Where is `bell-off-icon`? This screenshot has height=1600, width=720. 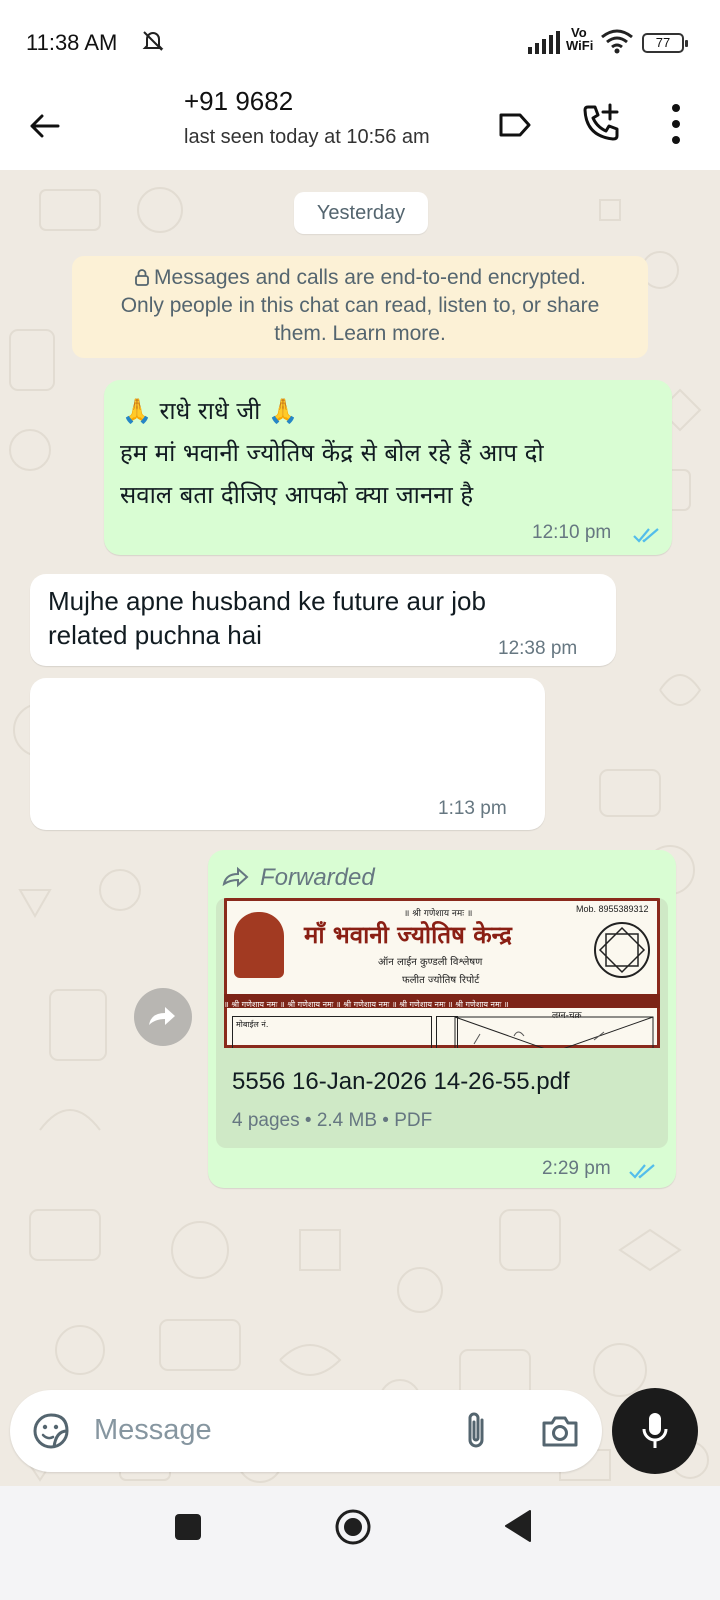
bell-off-icon is located at coordinates (153, 41).